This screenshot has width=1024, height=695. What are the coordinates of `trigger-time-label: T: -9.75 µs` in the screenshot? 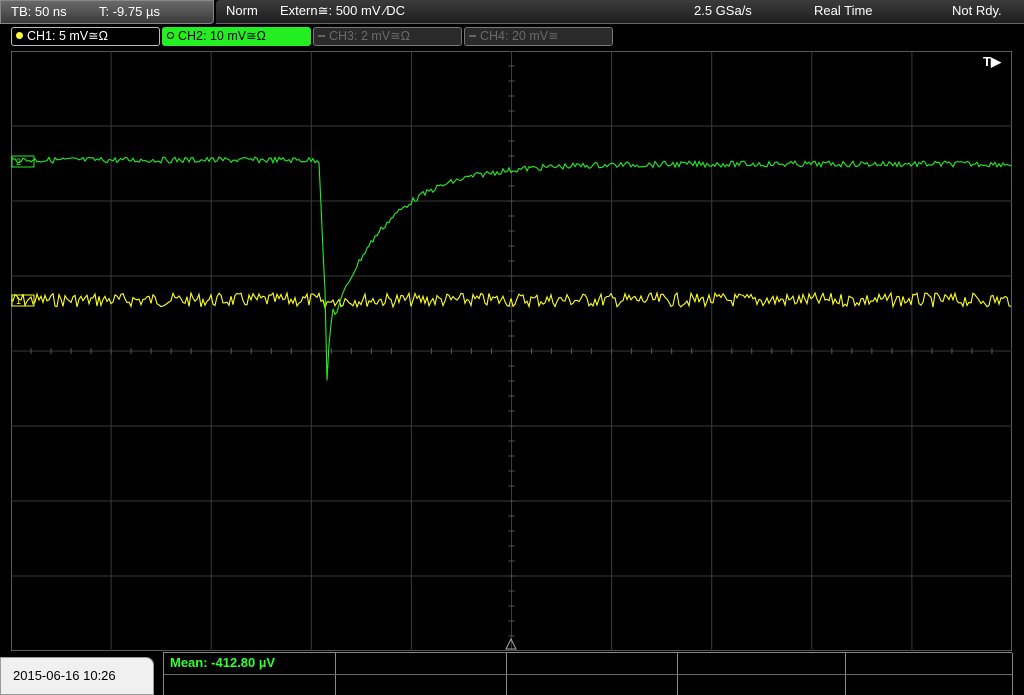 It's located at (129, 11).